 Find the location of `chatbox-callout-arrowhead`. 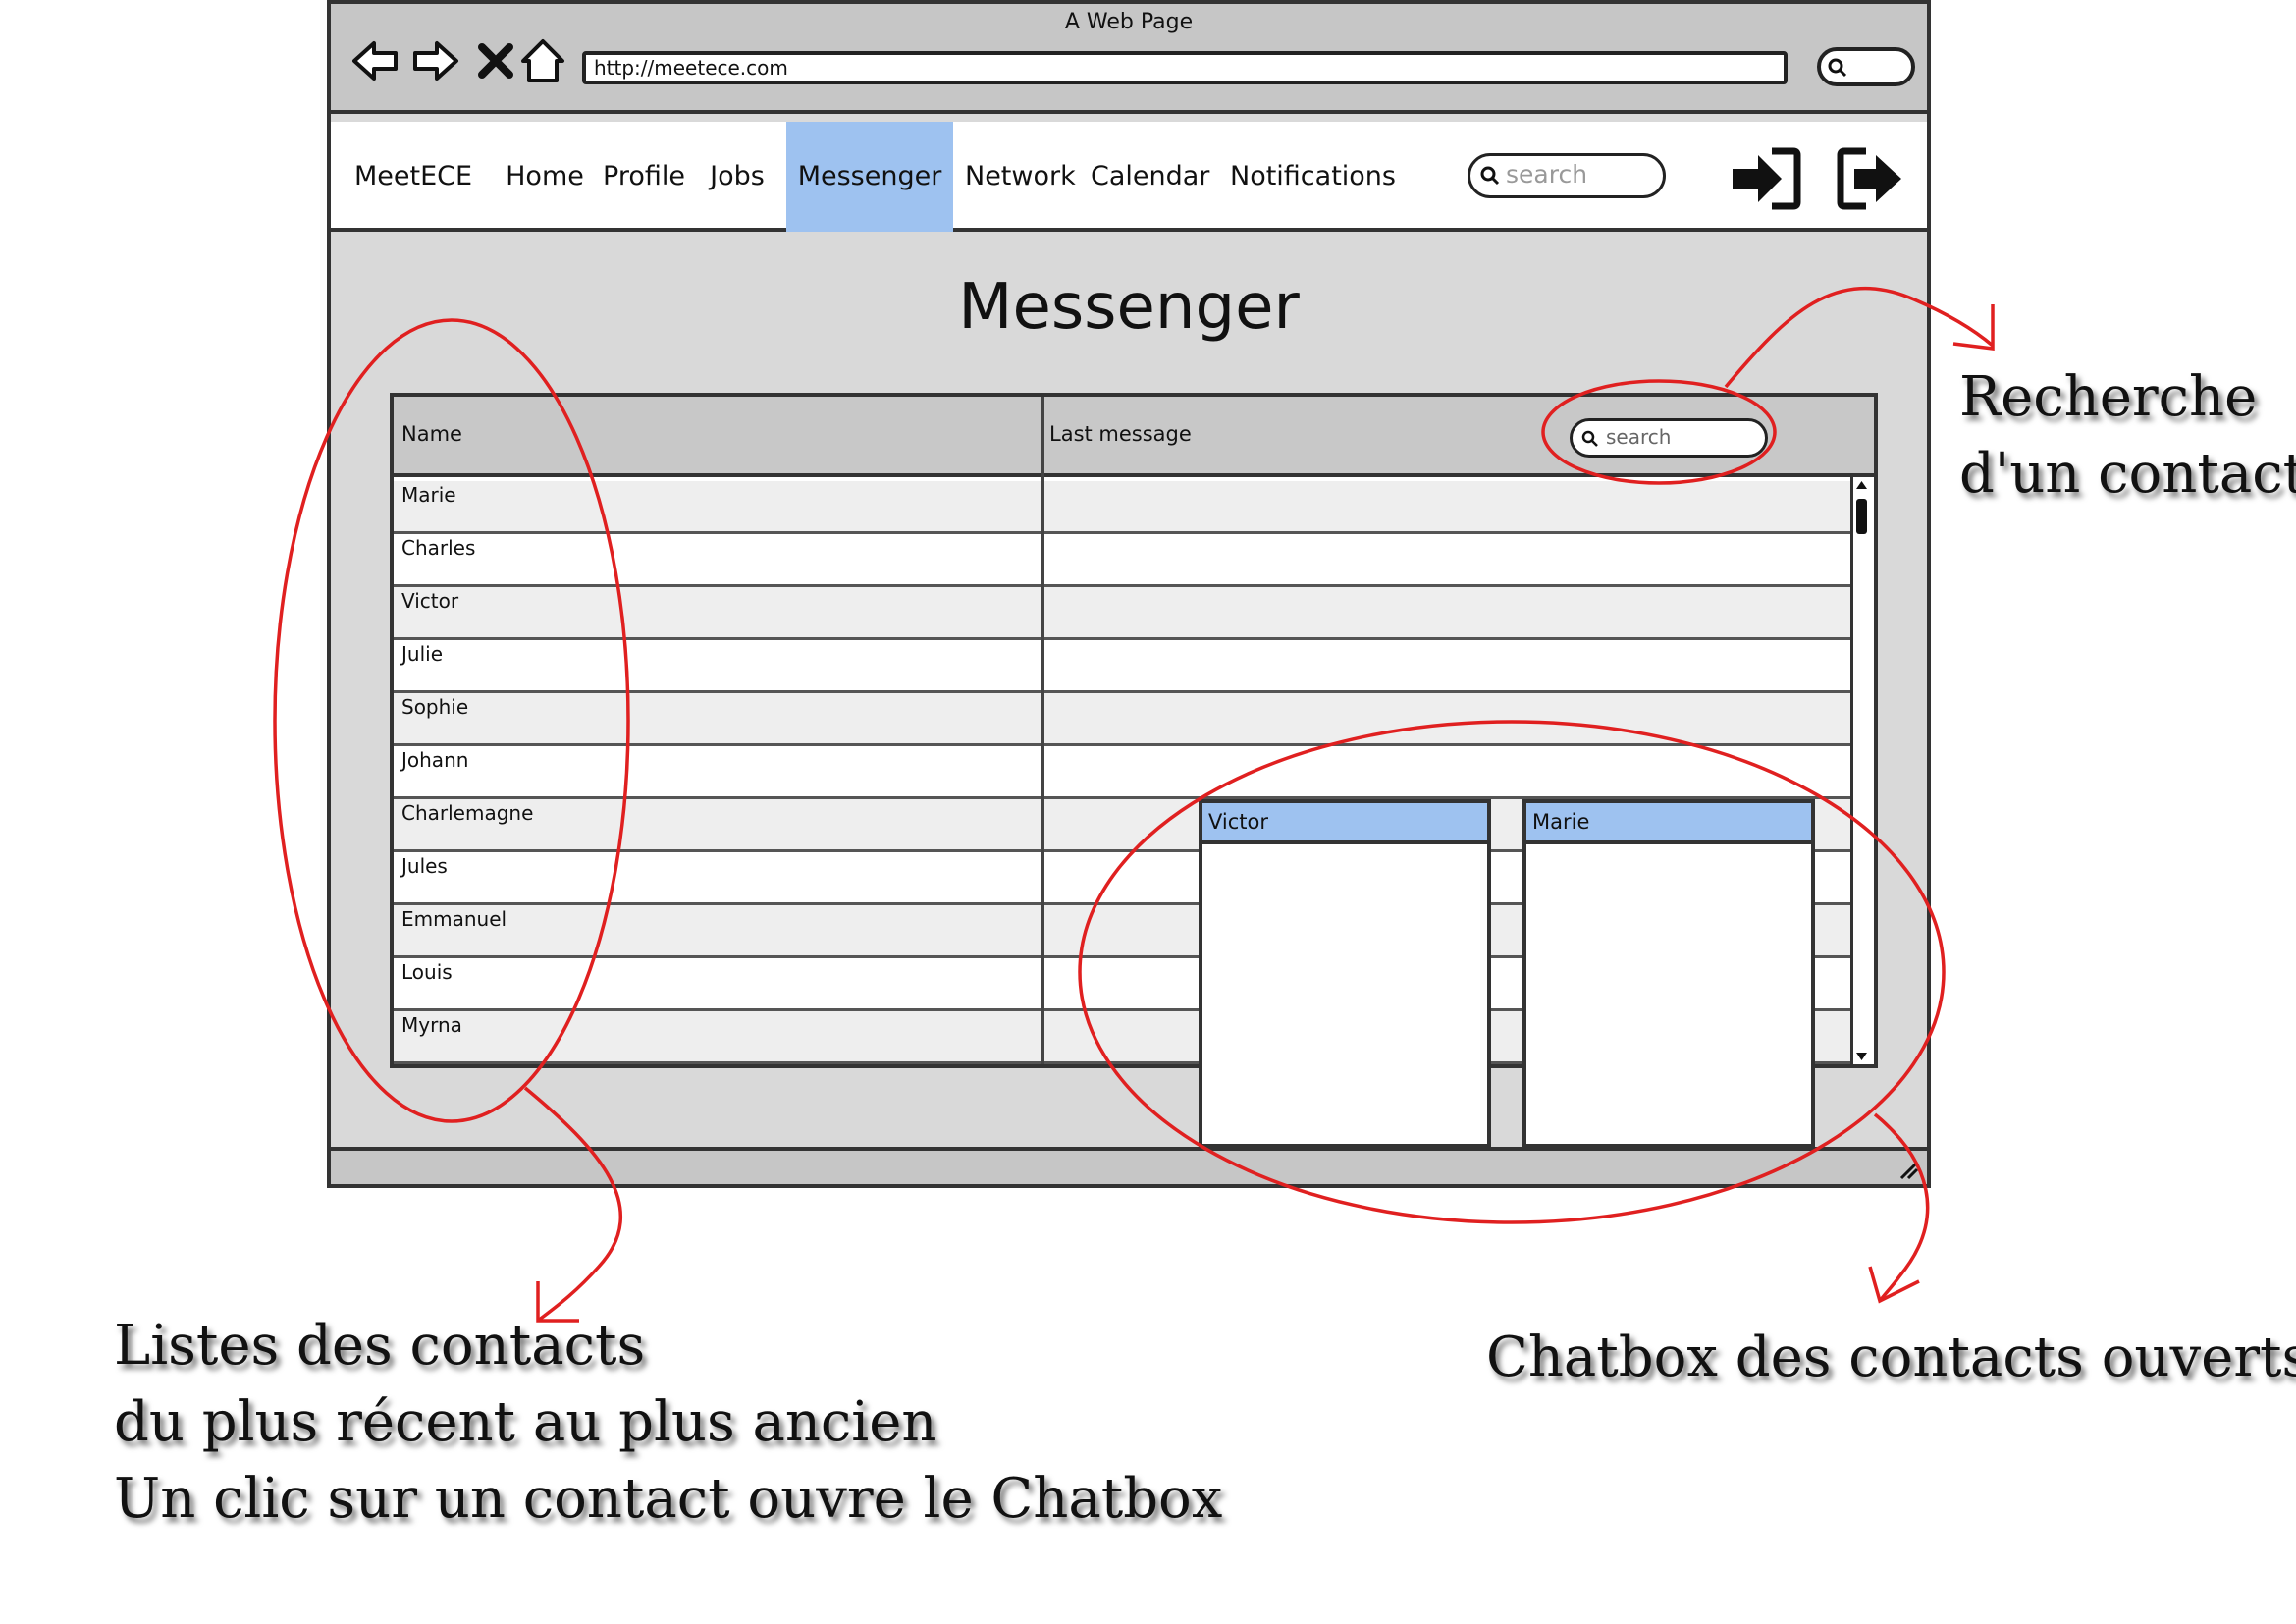

chatbox-callout-arrowhead is located at coordinates (1894, 1285).